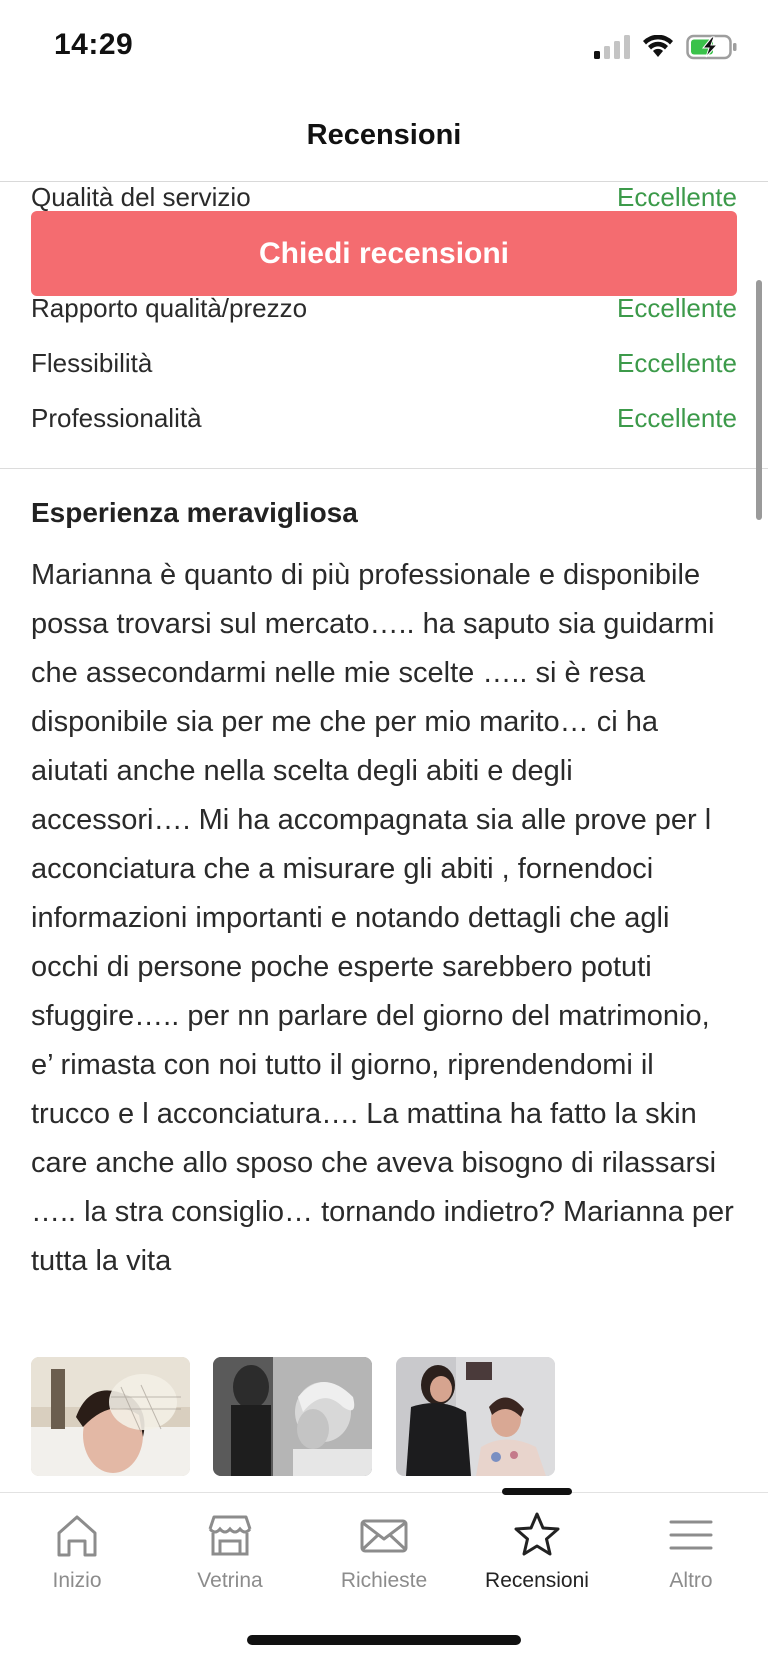 This screenshot has width=768, height=1664. Describe the element at coordinates (169, 307) in the screenshot. I see `rating-label: Rapporto qualità/prezzo` at that location.